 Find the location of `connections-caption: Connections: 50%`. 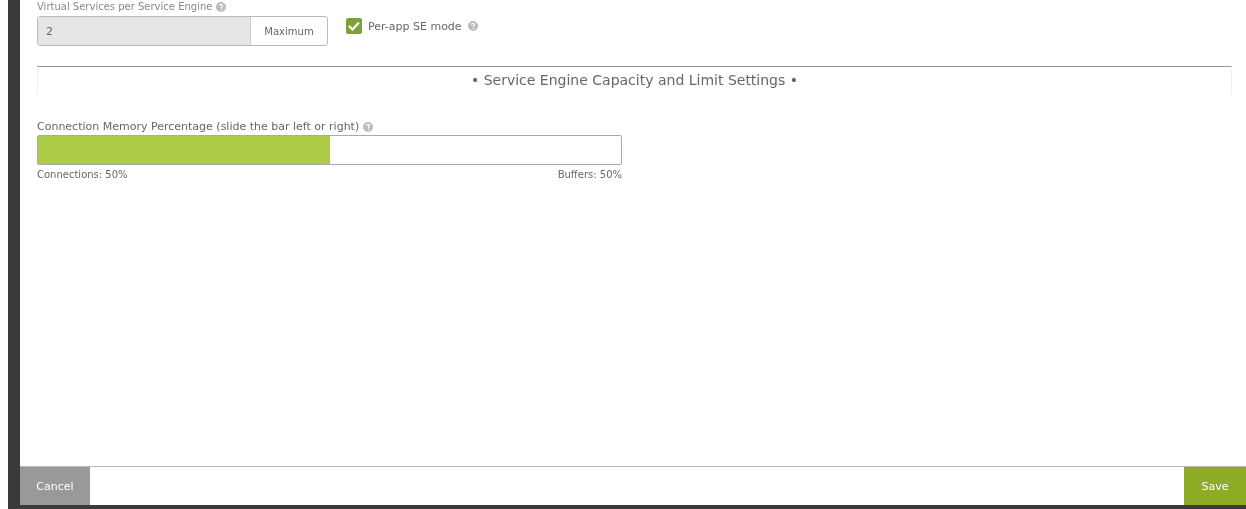

connections-caption: Connections: 50% is located at coordinates (82, 174).